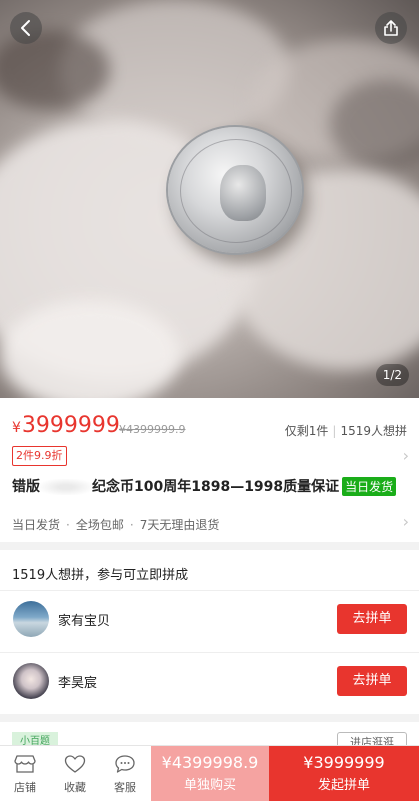 This screenshot has height=801, width=419. What do you see at coordinates (210, 762) in the screenshot?
I see `solo-price: ¥4399998.9` at bounding box center [210, 762].